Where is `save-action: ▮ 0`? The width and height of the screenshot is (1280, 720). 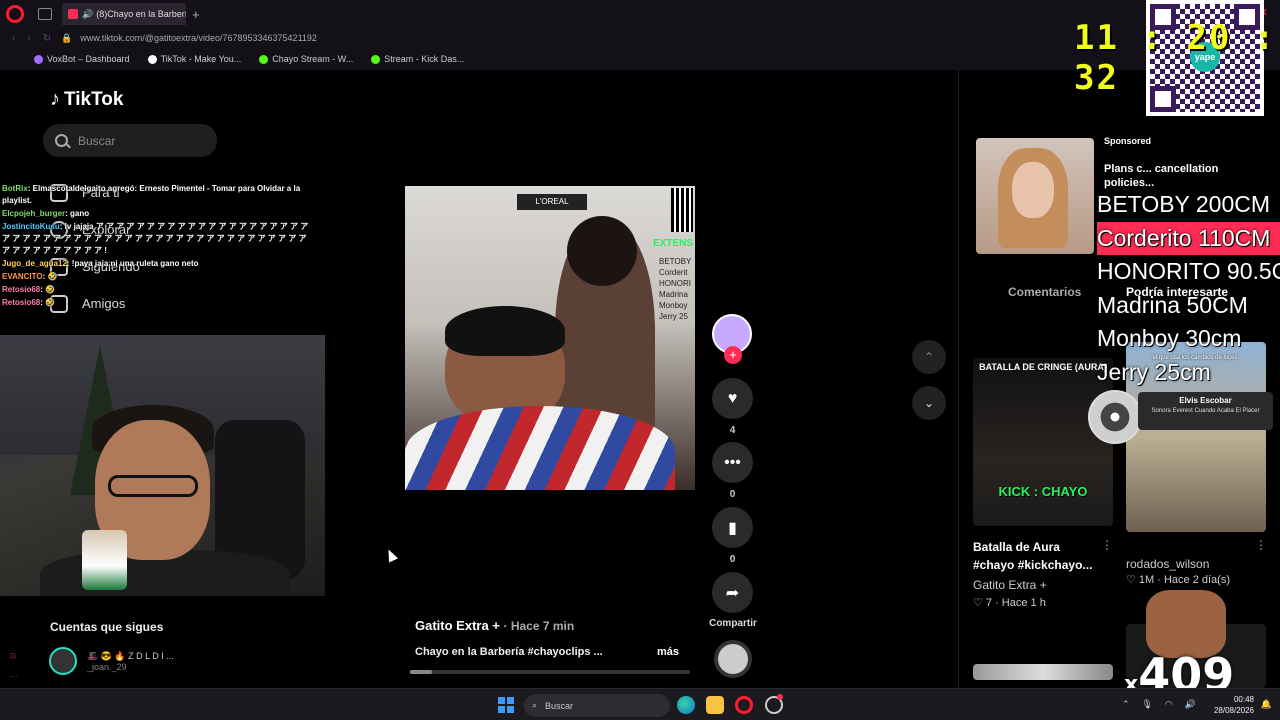
save-action: ▮ 0 is located at coordinates (732, 536).